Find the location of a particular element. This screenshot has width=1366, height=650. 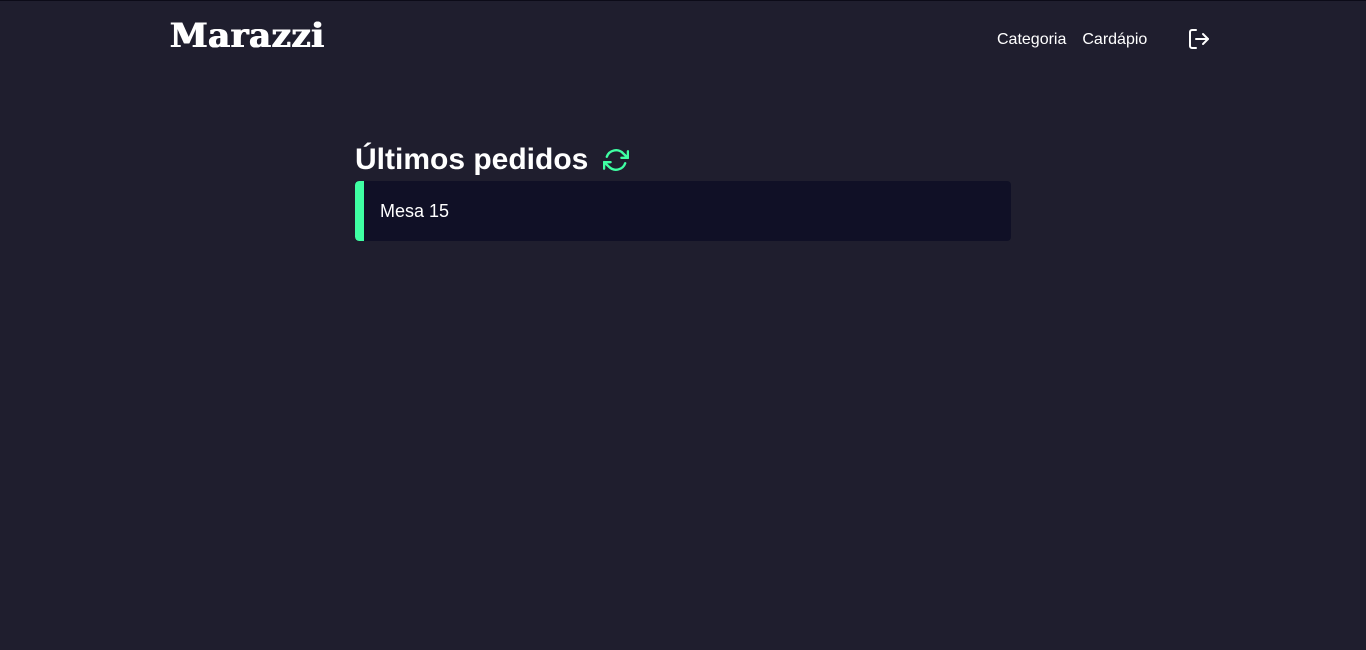

order-item: Mesa 15 is located at coordinates (683, 211).